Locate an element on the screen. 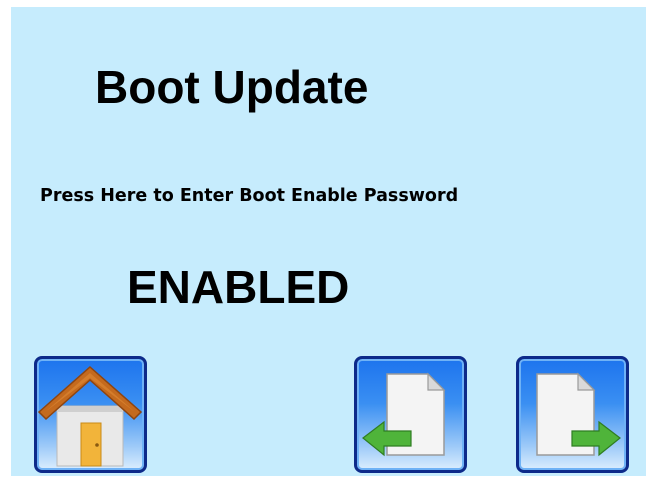 The width and height of the screenshot is (657, 483). page-forward-arrow-icon is located at coordinates (578, 414).